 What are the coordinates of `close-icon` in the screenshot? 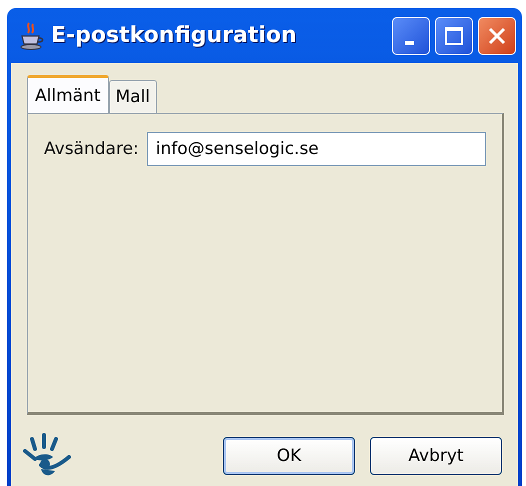 It's located at (497, 36).